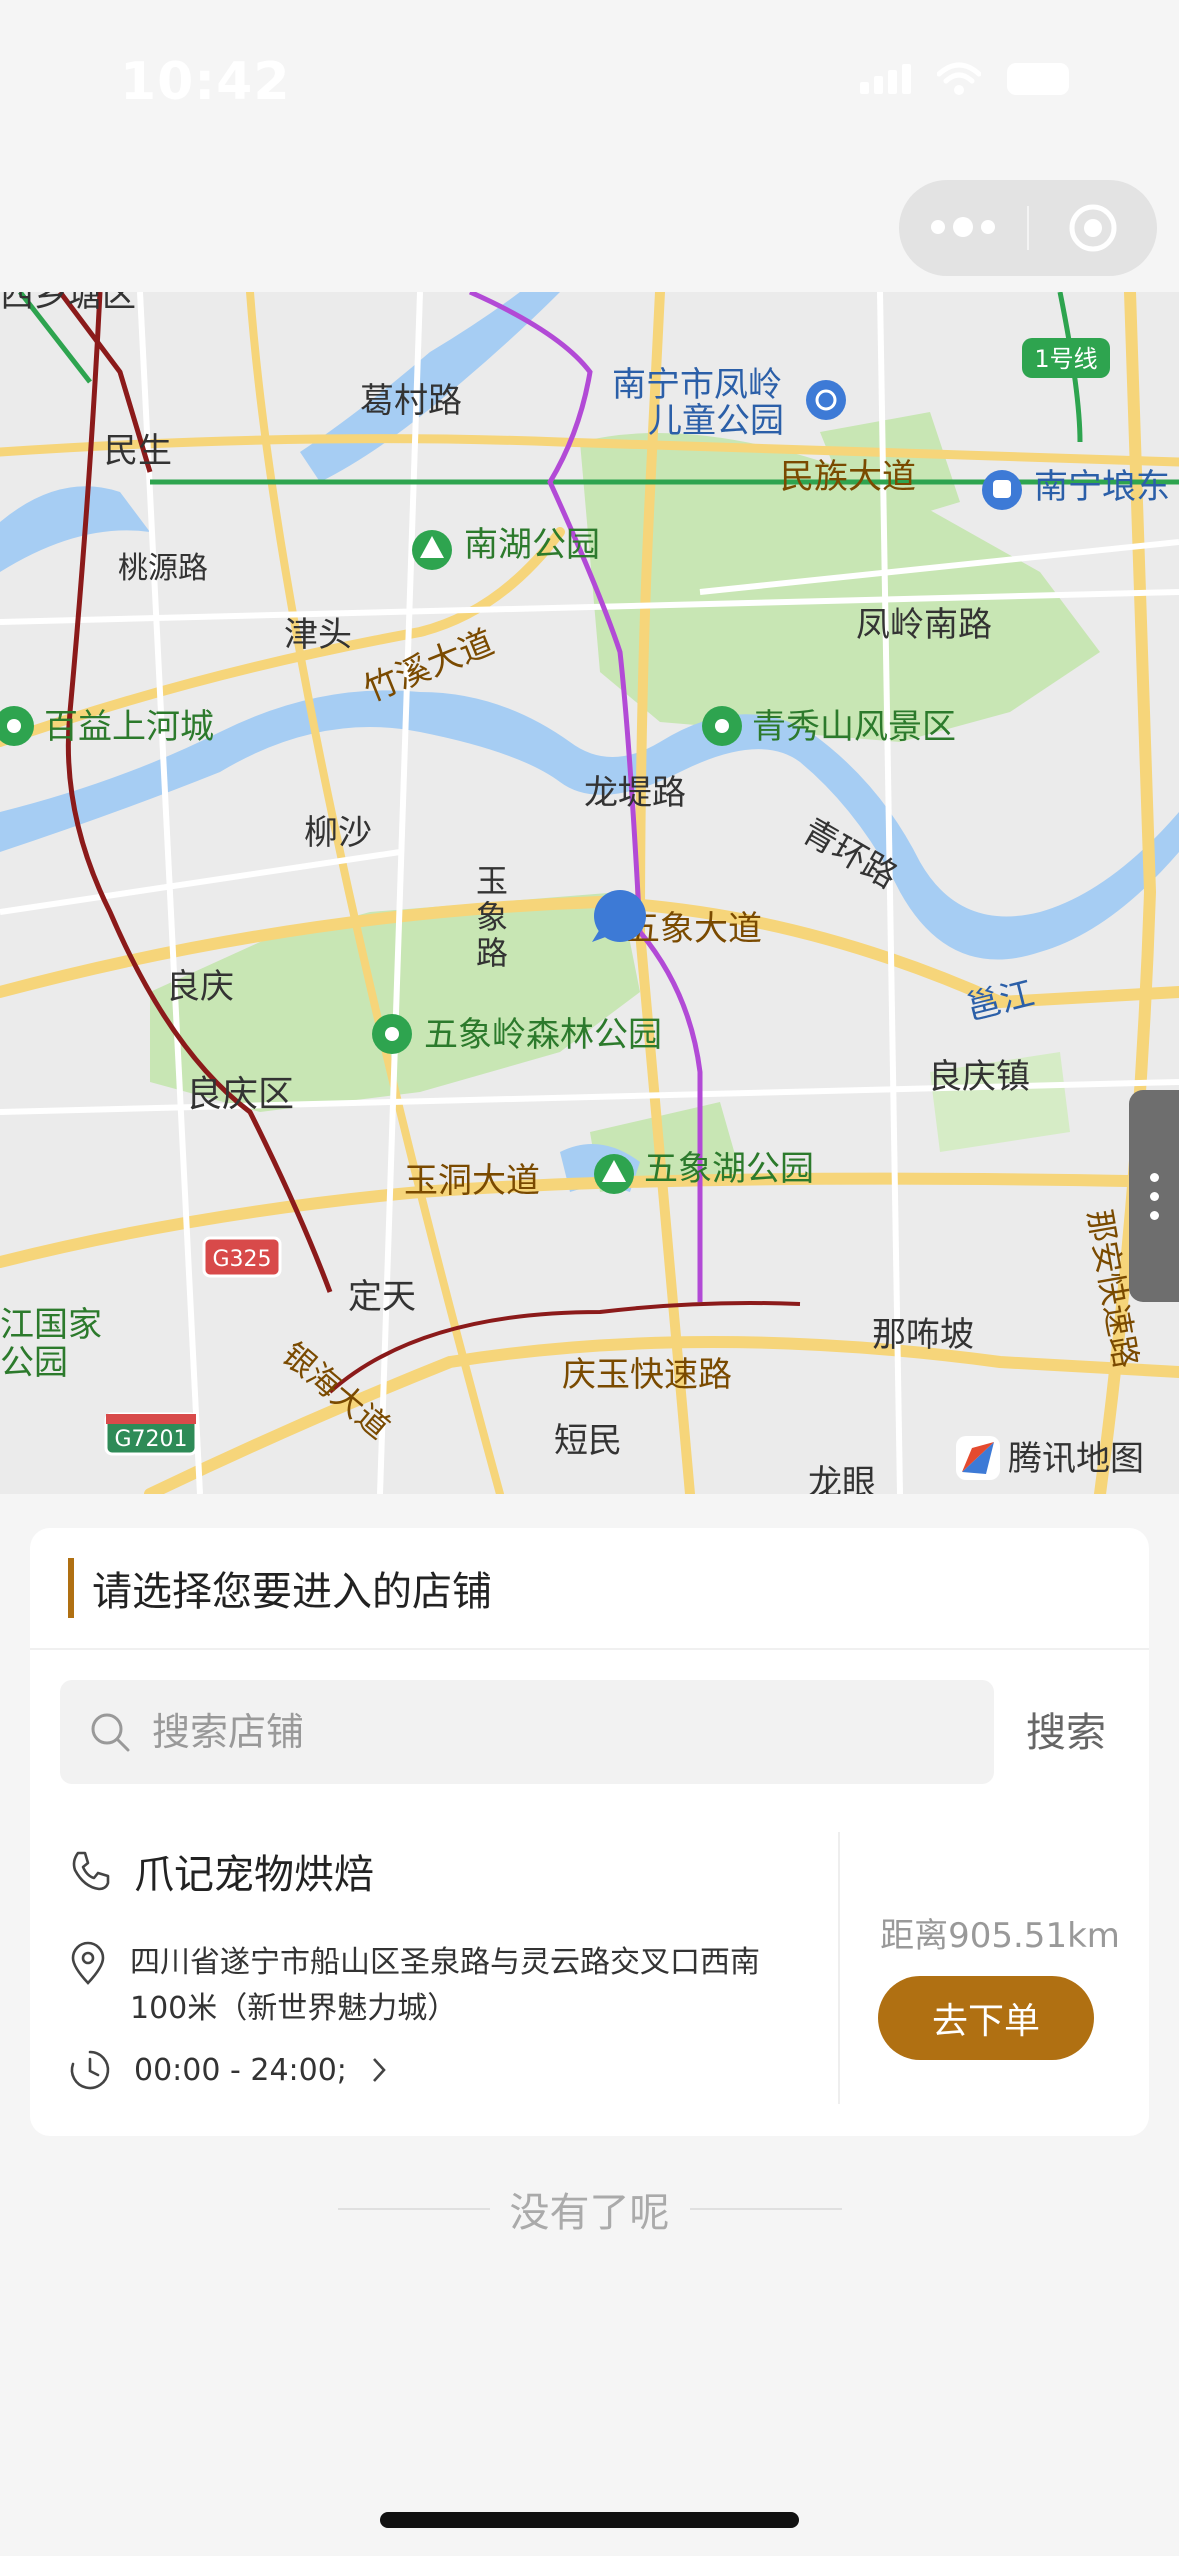 This screenshot has width=1179, height=2556. I want to click on no-more-footer: 没有了呢, so click(589, 2209).